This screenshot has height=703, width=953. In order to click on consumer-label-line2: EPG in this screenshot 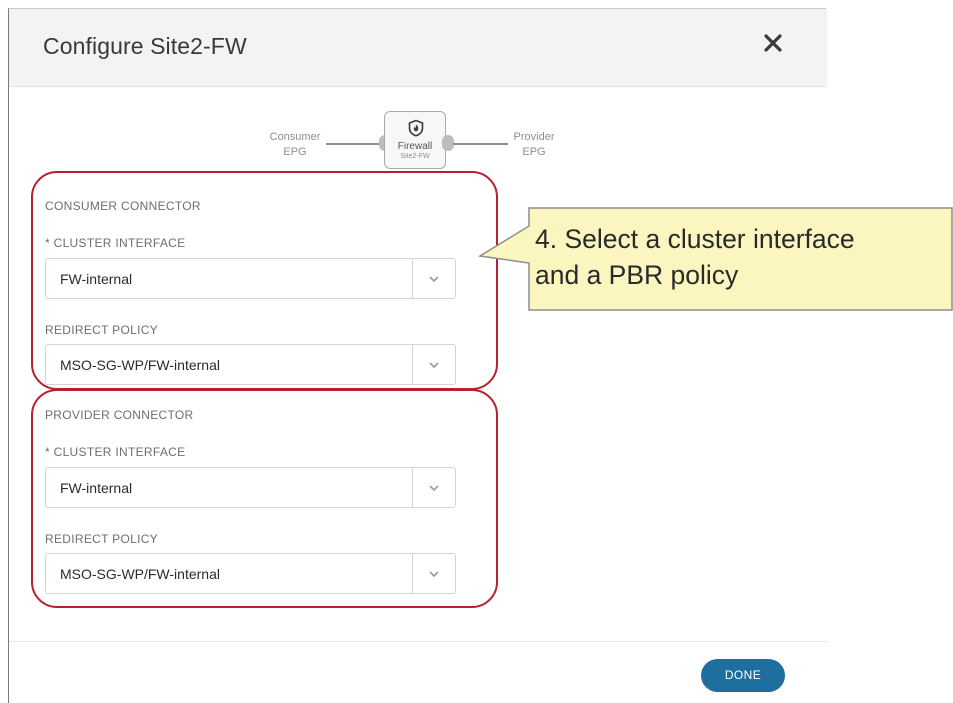, I will do `click(295, 152)`.